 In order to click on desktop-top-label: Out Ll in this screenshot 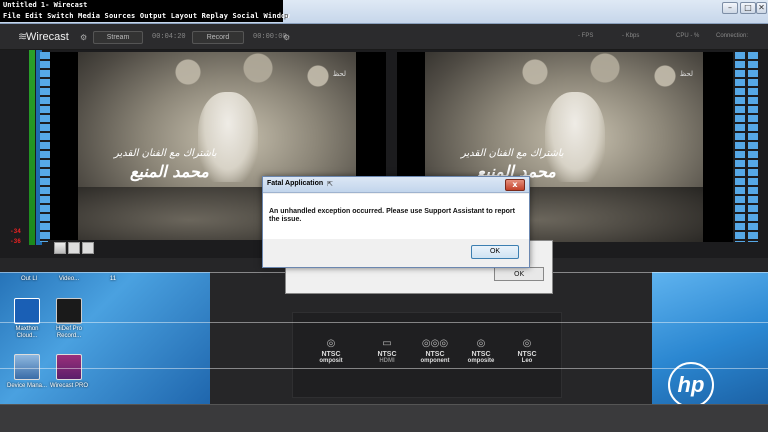, I will do `click(28, 279)`.